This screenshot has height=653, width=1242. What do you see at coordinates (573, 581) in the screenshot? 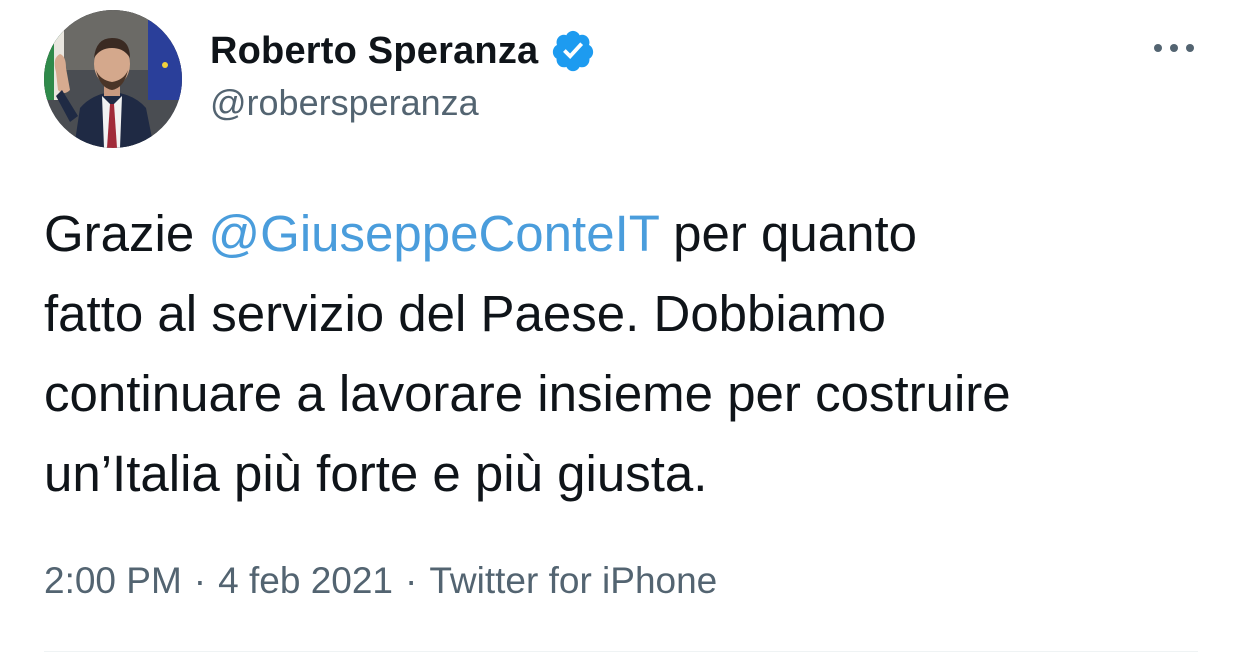
I see `tweet-source: Twitter for iPhone` at bounding box center [573, 581].